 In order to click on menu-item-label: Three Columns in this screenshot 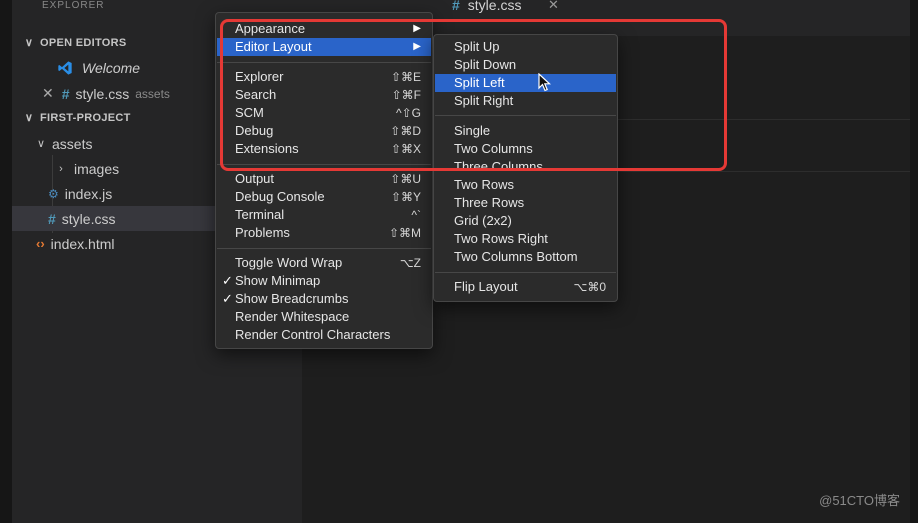, I will do `click(498, 166)`.